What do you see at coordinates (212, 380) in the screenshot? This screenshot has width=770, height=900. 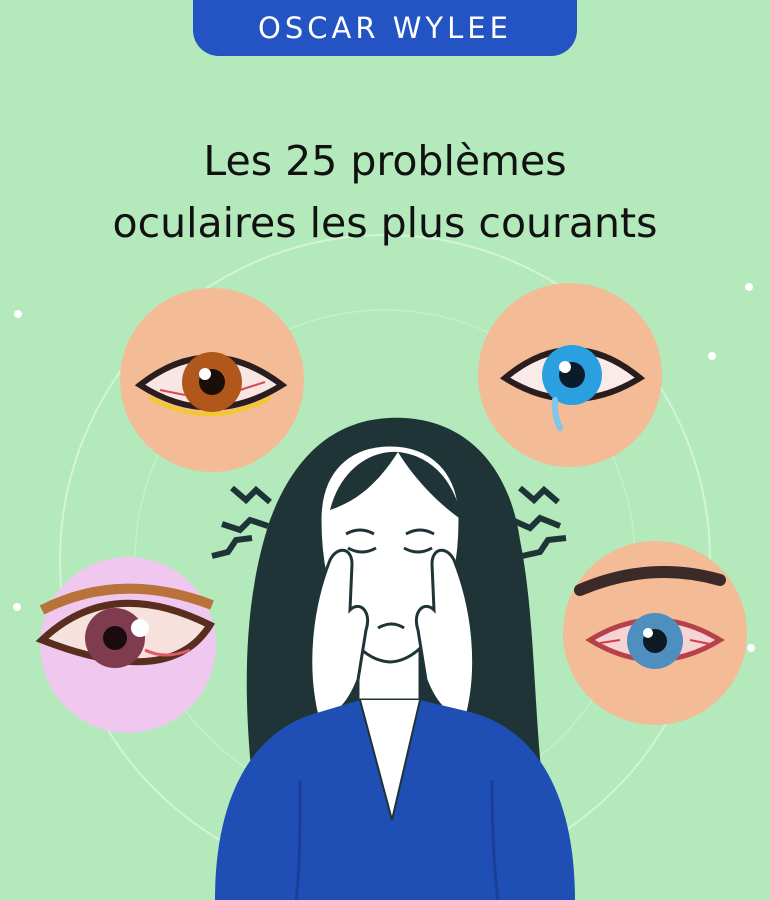 I see `red-eye-brown-icon` at bounding box center [212, 380].